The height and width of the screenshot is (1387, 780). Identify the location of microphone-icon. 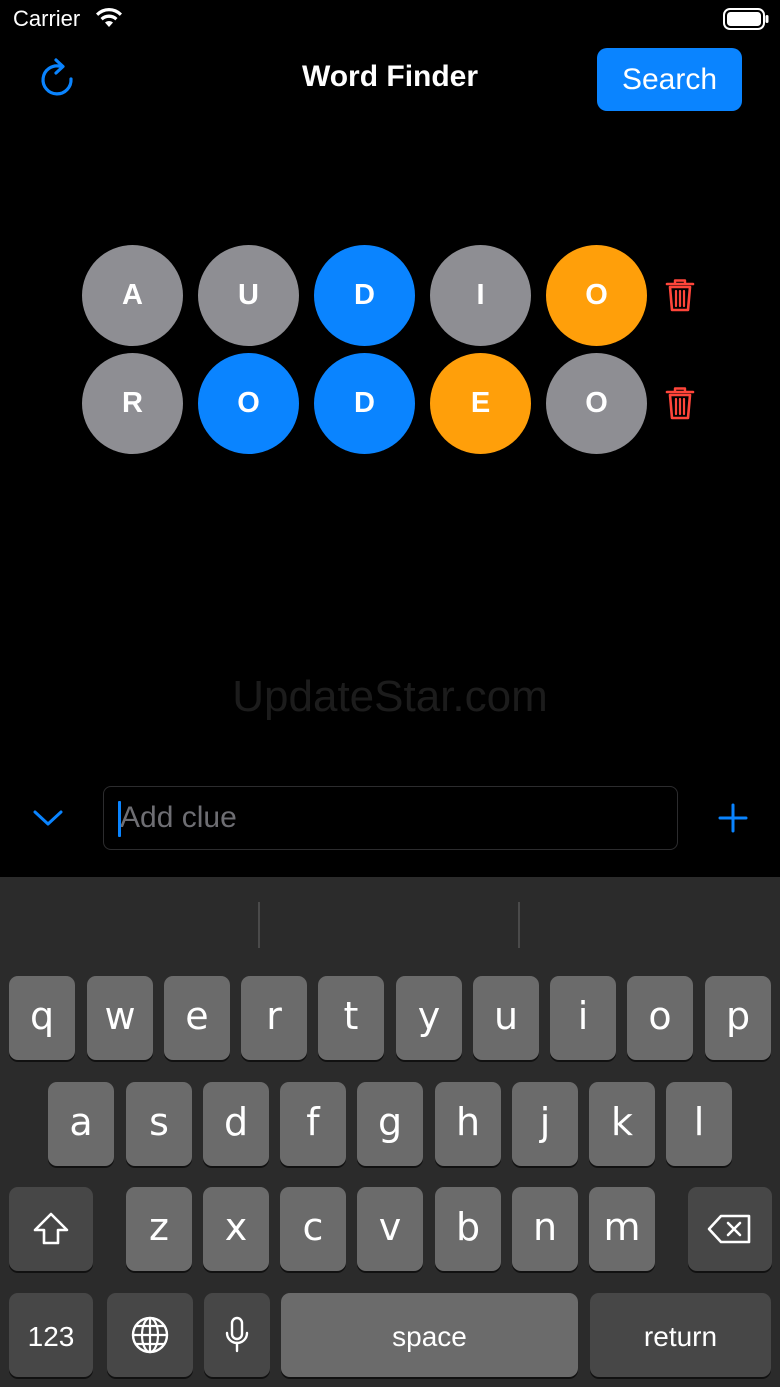
(237, 1334).